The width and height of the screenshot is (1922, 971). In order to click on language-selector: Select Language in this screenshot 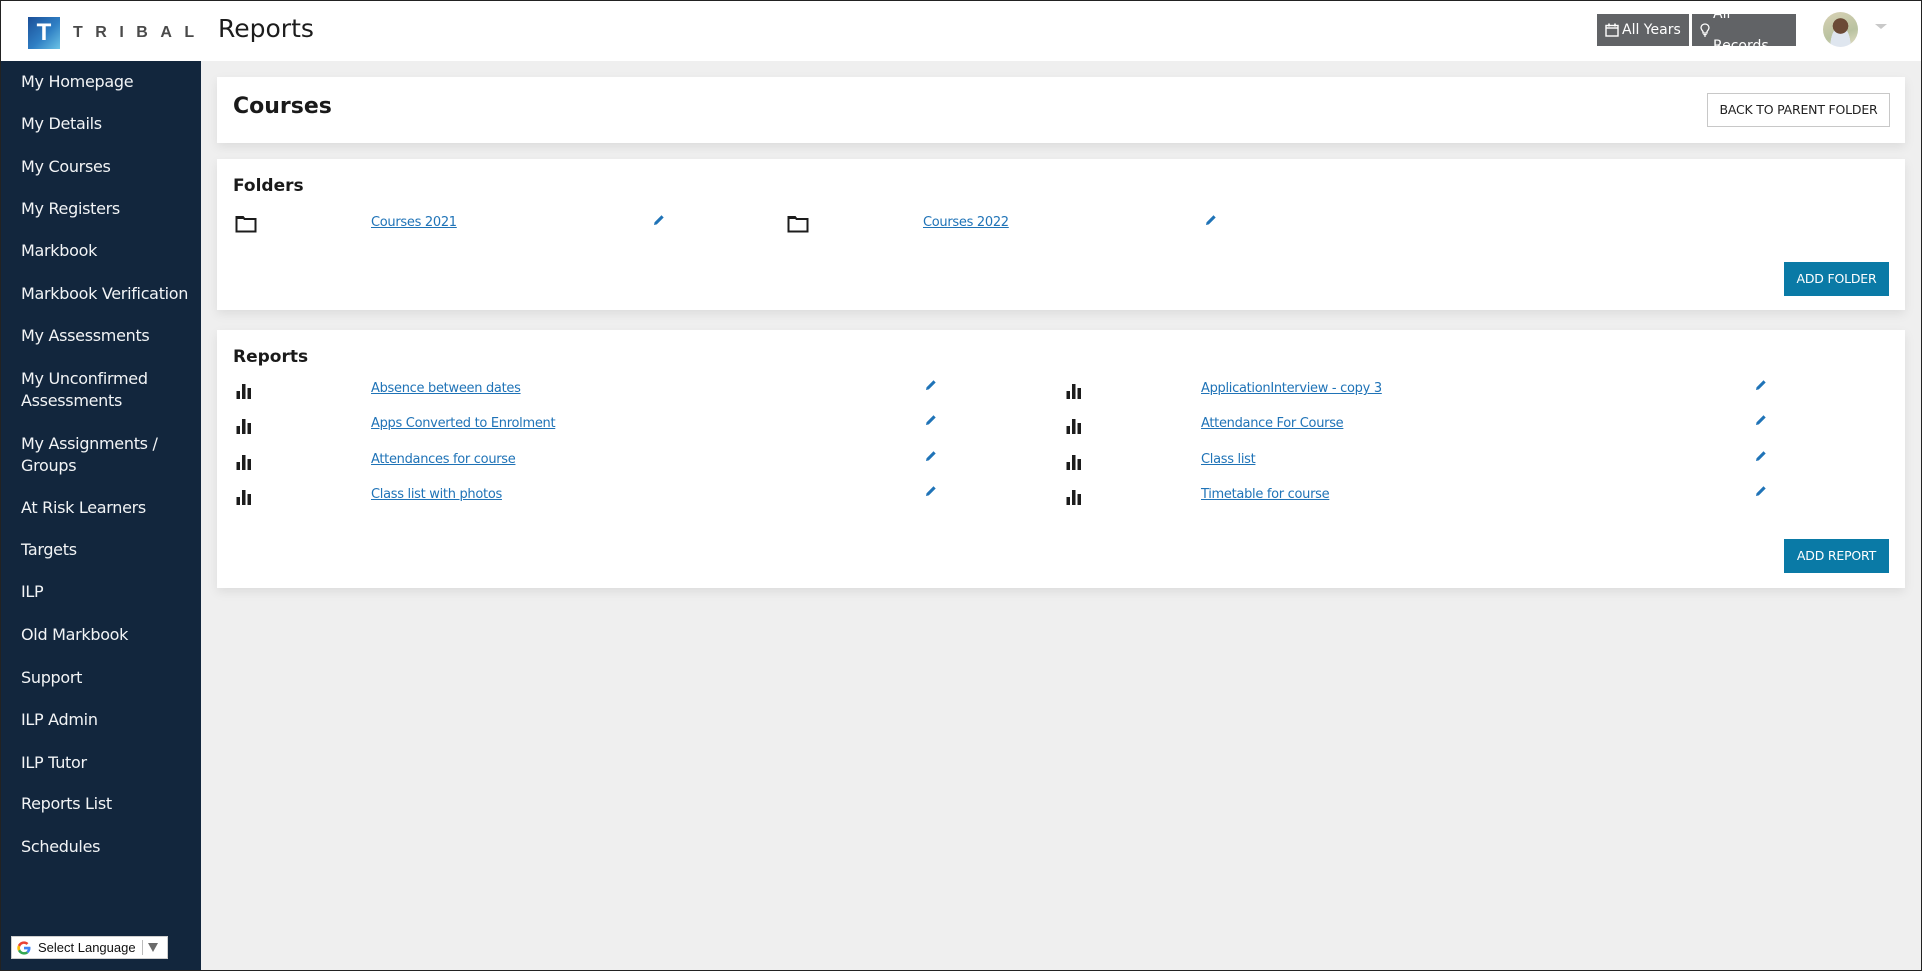, I will do `click(89, 947)`.